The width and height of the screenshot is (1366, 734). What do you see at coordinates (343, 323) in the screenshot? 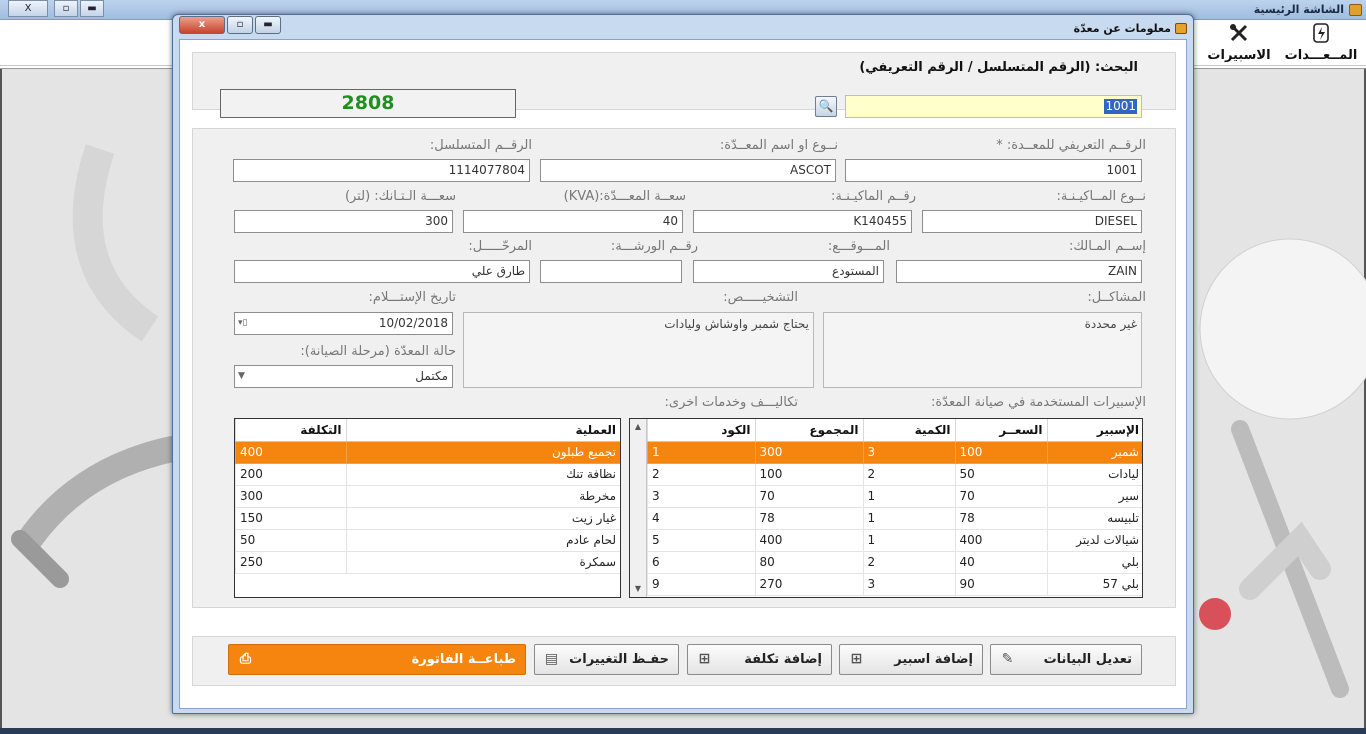
I see `receive-date-picker: 10/02/2018 ▾▯` at bounding box center [343, 323].